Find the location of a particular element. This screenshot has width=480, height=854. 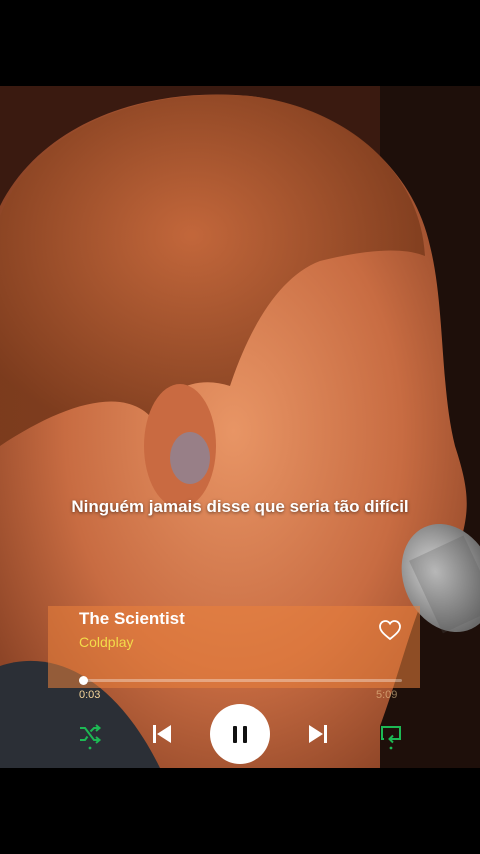

pause-button is located at coordinates (240, 734).